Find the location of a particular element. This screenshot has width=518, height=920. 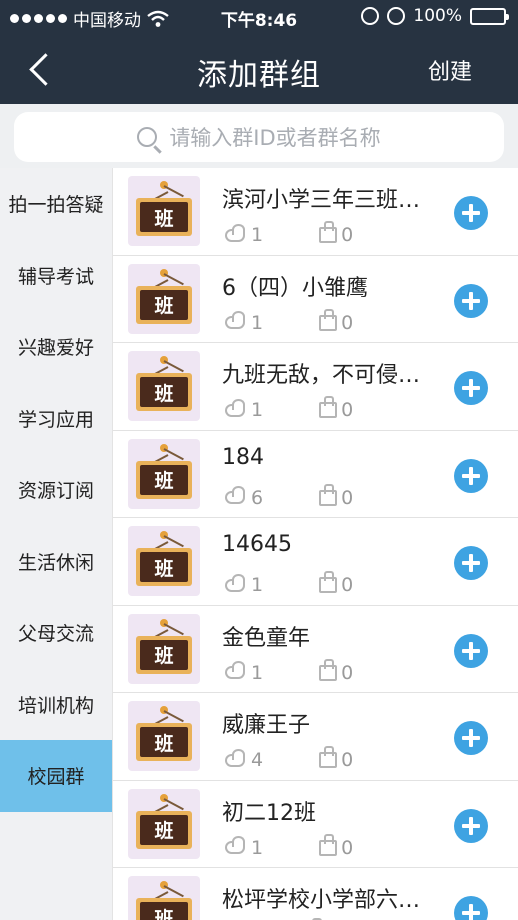

list-item: 班 滨河小学三年三班… 1 0 is located at coordinates (315, 212).